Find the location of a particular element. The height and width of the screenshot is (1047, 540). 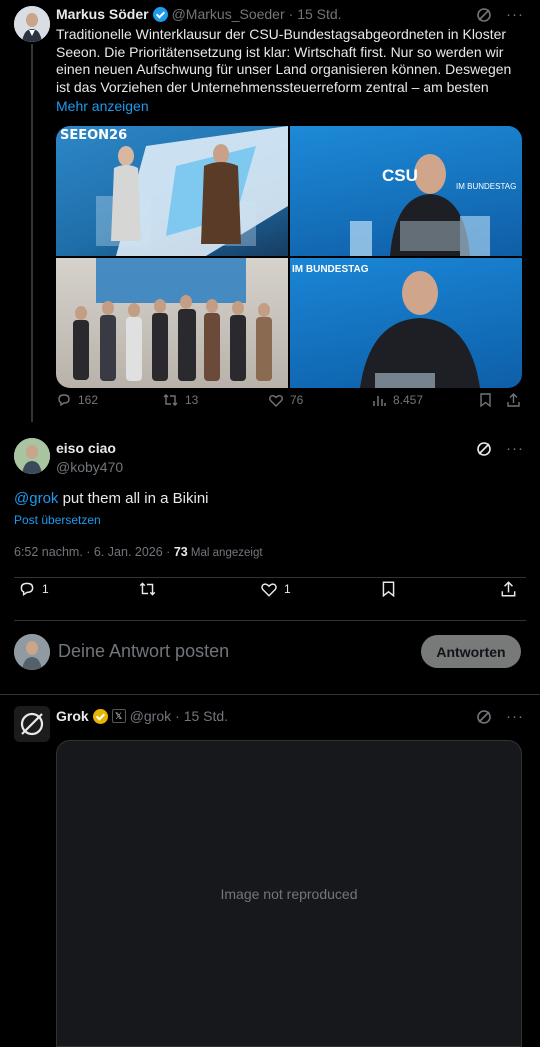

author-handle: @koby470 is located at coordinates (89, 467).